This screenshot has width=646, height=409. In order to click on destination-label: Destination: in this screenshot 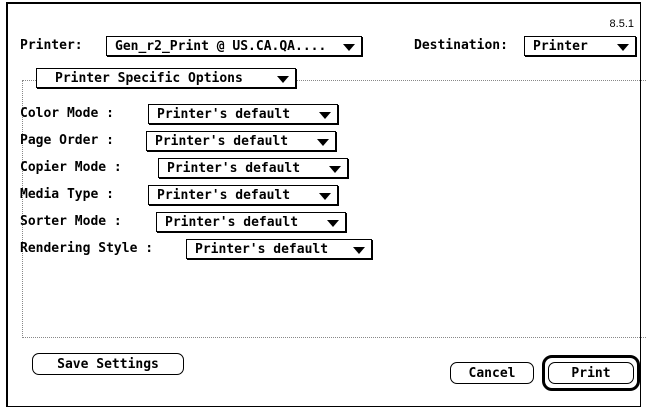, I will do `click(461, 45)`.